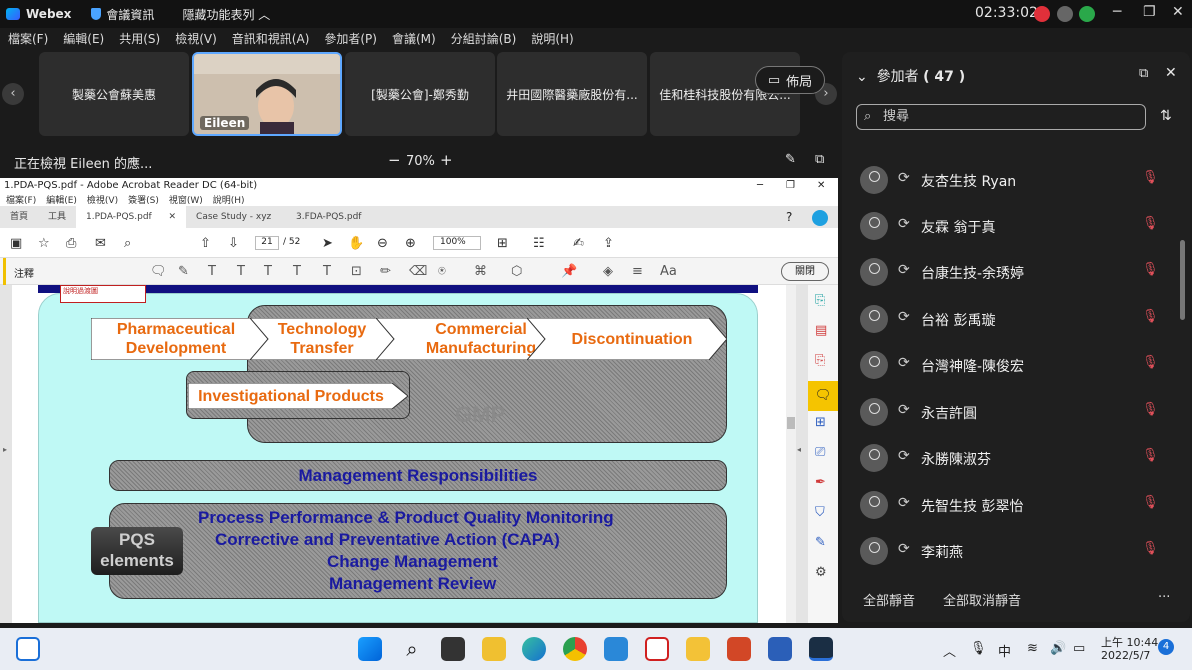 Image resolution: width=1192 pixels, height=670 pixels. What do you see at coordinates (1079, 648) in the screenshot?
I see `battery-icon: ▭` at bounding box center [1079, 648].